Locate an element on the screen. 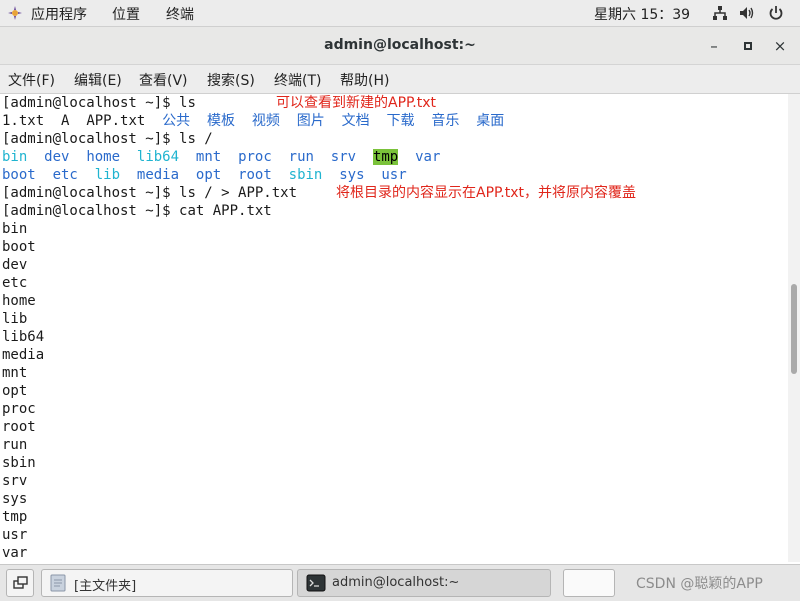 This screenshot has height=601, width=800. power-icon is located at coordinates (776, 13).